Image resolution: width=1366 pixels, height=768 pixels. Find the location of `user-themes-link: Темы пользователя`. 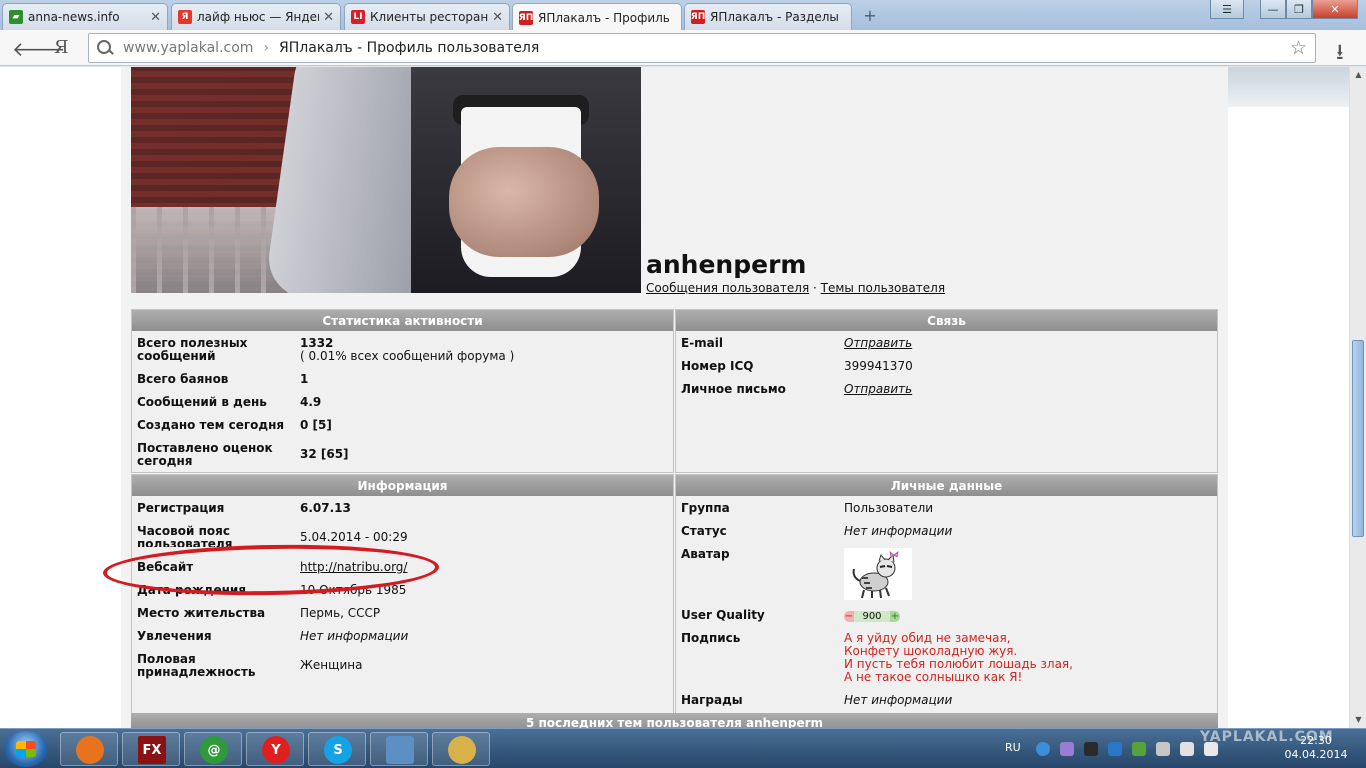

user-themes-link: Темы пользователя is located at coordinates (883, 288).